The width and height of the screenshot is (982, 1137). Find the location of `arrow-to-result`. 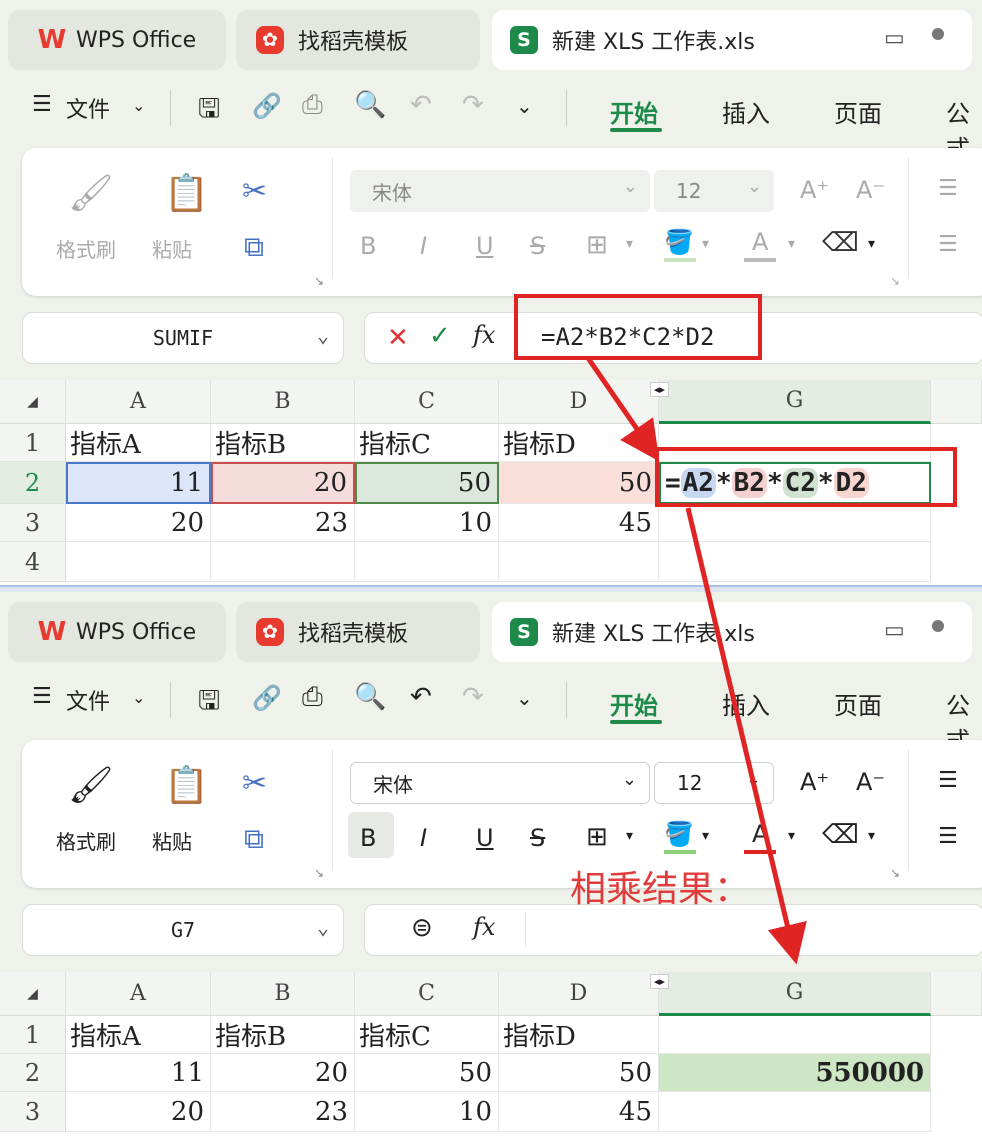

arrow-to-result is located at coordinates (746, 736).